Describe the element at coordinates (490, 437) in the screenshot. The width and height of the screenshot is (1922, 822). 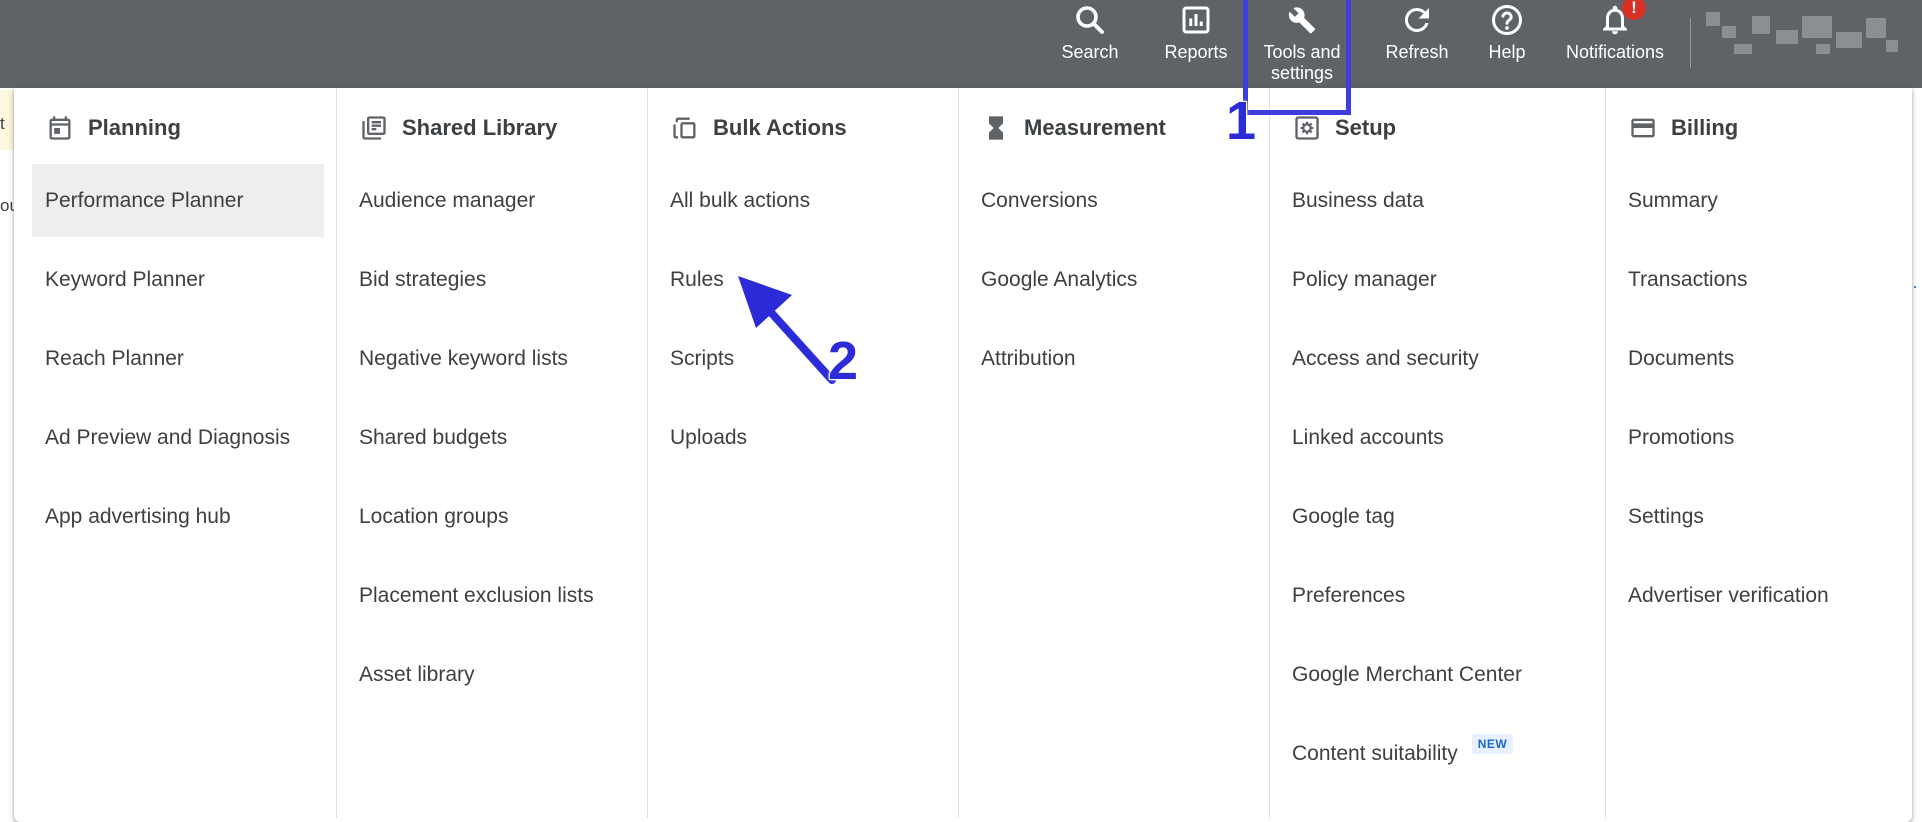
I see `menu-item-shared-budgets: Shared budgets` at that location.